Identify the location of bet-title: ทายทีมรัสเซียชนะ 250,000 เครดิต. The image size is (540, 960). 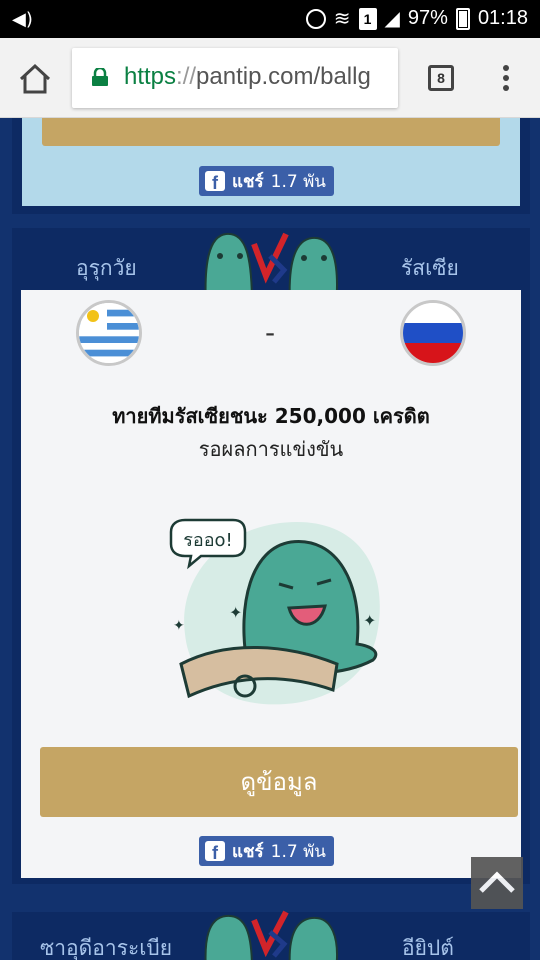
(271, 416).